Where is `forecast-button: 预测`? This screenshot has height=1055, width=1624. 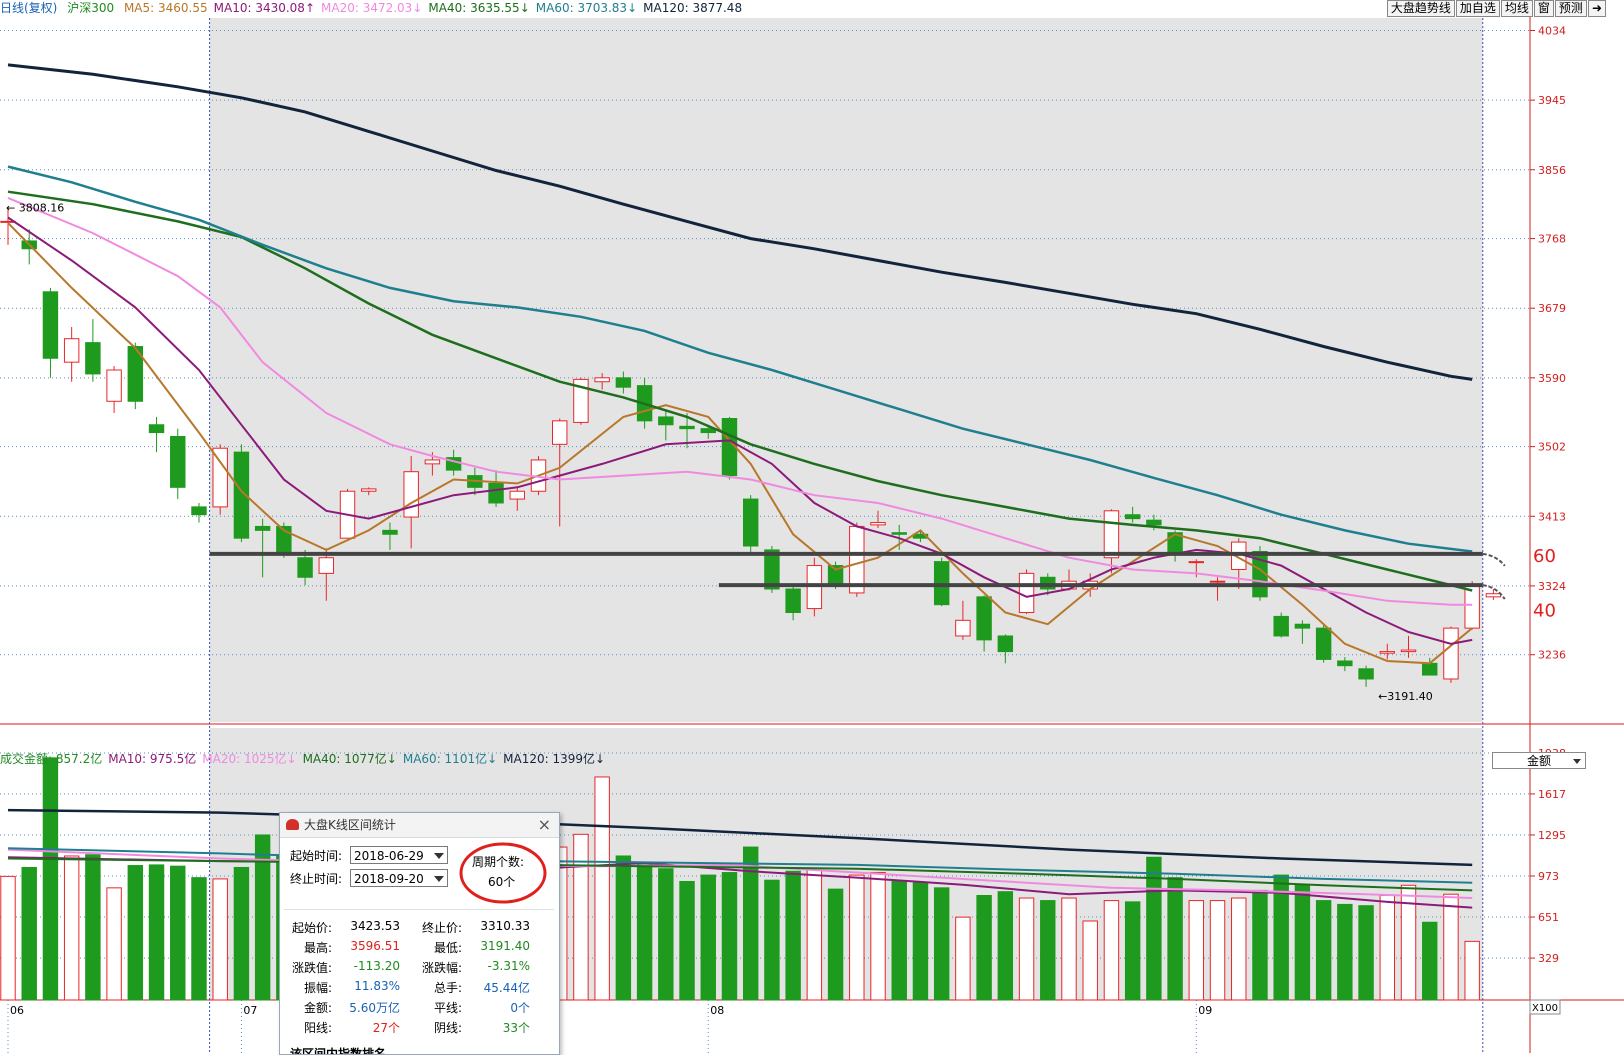
forecast-button: 预测 is located at coordinates (1570, 8).